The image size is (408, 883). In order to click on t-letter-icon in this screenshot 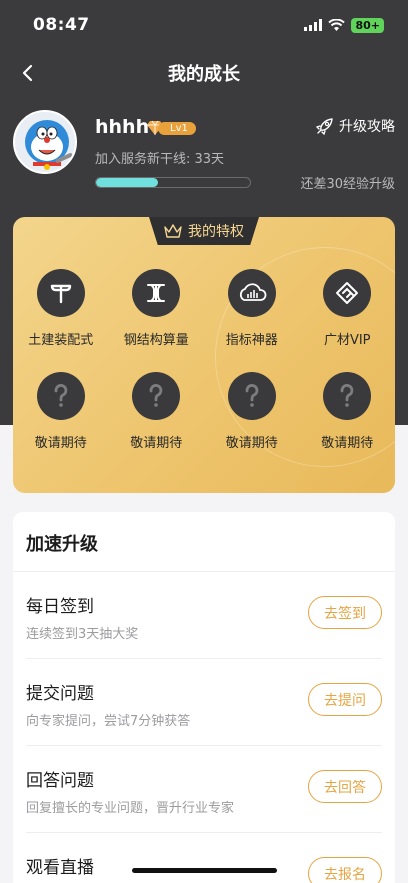, I will do `click(60, 293)`.